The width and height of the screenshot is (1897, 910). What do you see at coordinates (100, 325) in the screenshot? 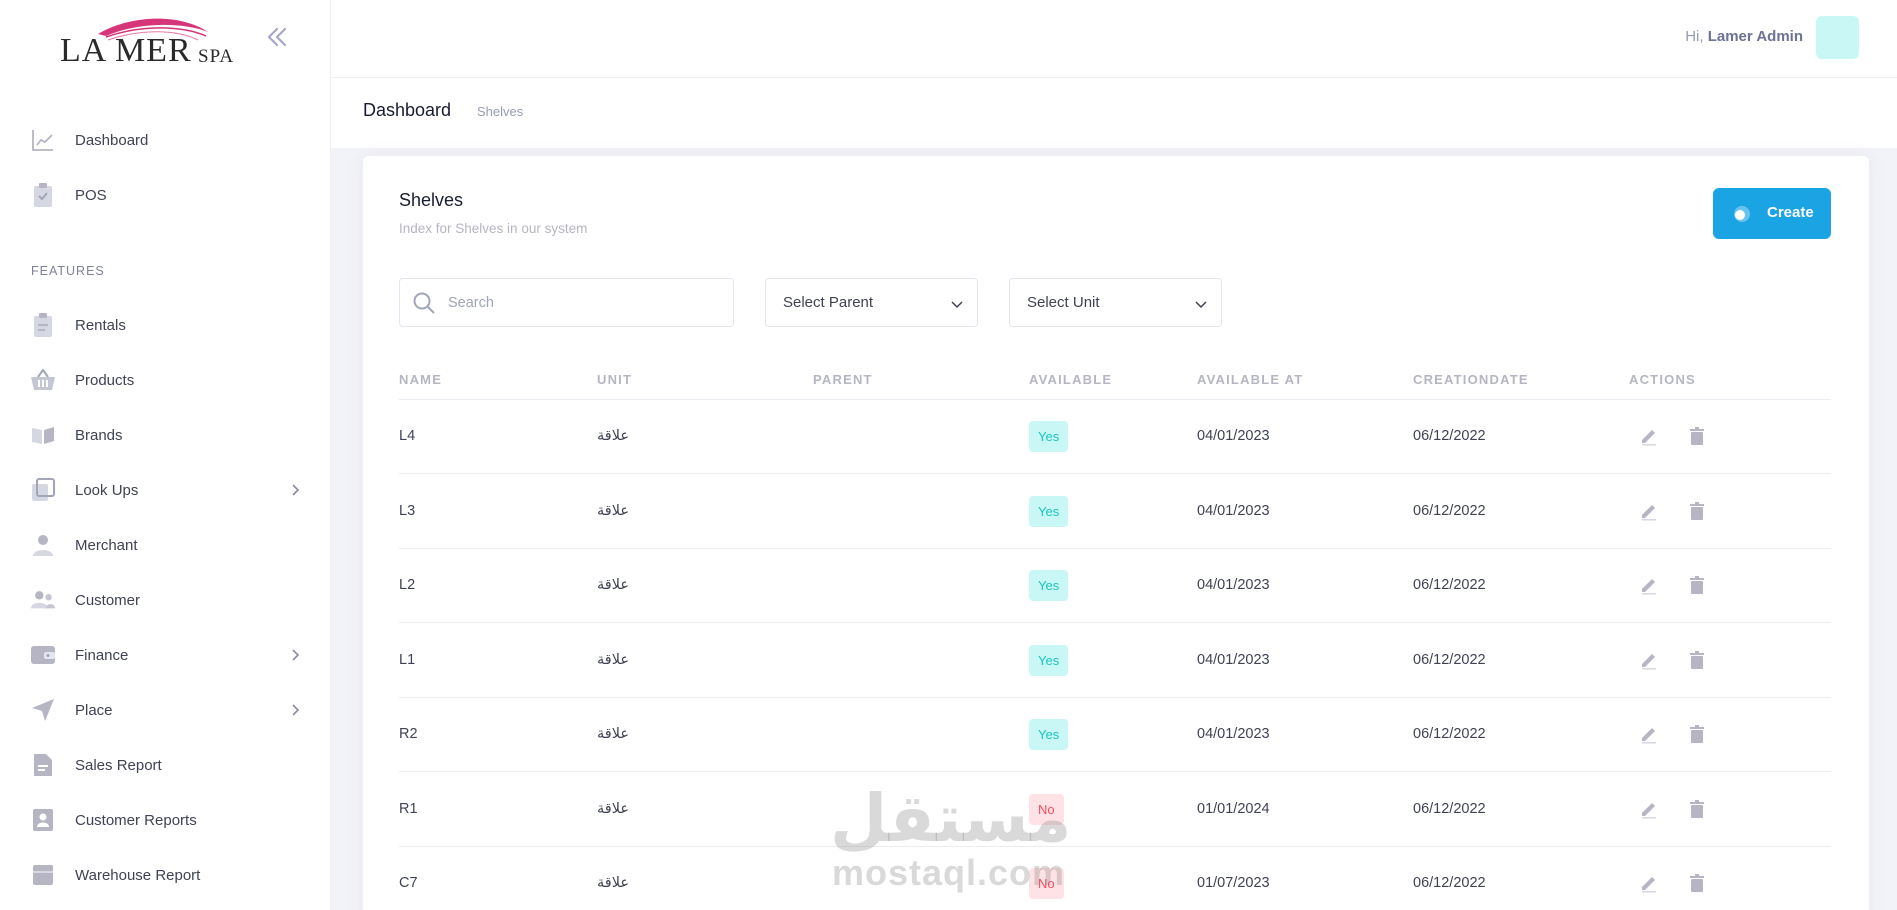
I see `sidebar-item-label: Rentals` at bounding box center [100, 325].